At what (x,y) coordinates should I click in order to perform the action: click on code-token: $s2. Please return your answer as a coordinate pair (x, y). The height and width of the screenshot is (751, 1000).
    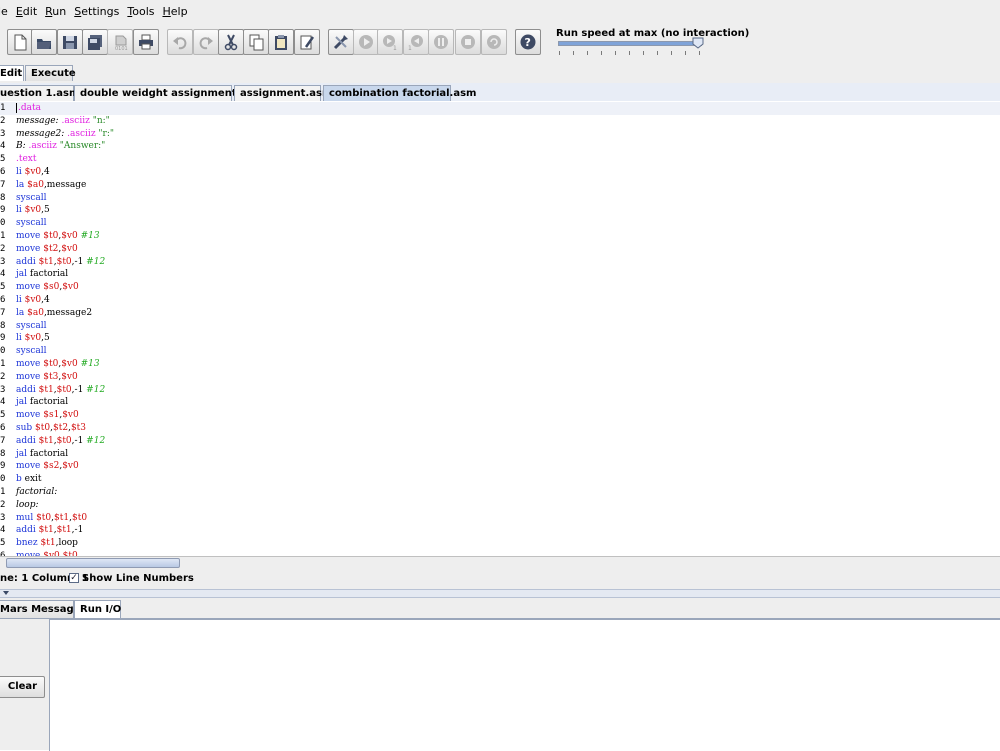
    Looking at the image, I should click on (51, 466).